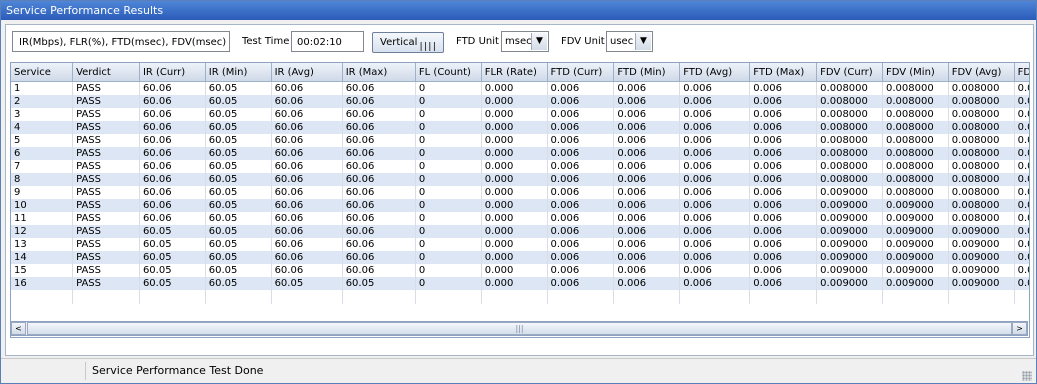  I want to click on scrollbar-thumb: |||, so click(519, 328).